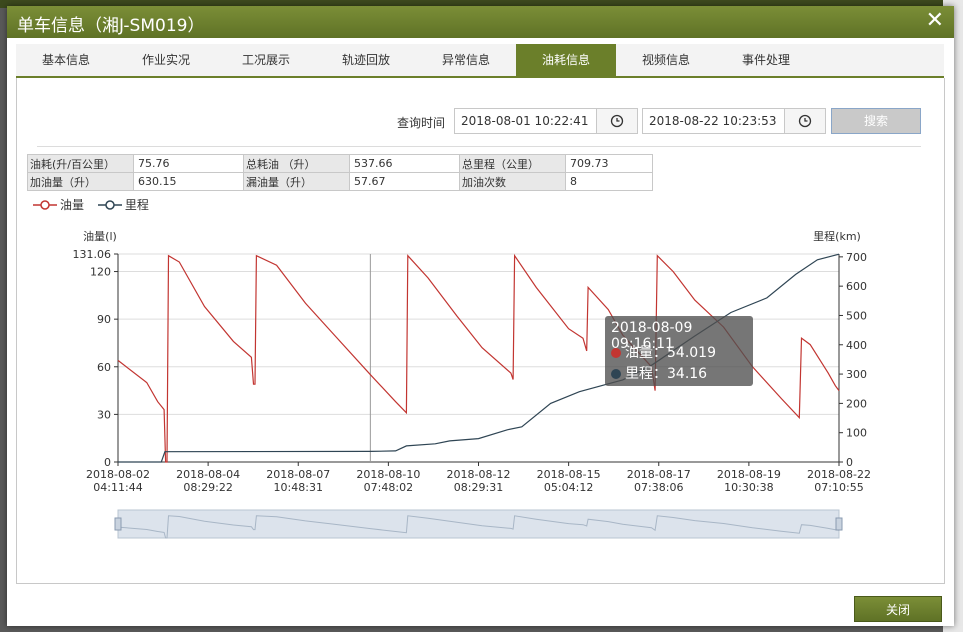 This screenshot has height=632, width=963. What do you see at coordinates (749, 474) in the screenshot?
I see `x-tick-date: 2018-08-19` at bounding box center [749, 474].